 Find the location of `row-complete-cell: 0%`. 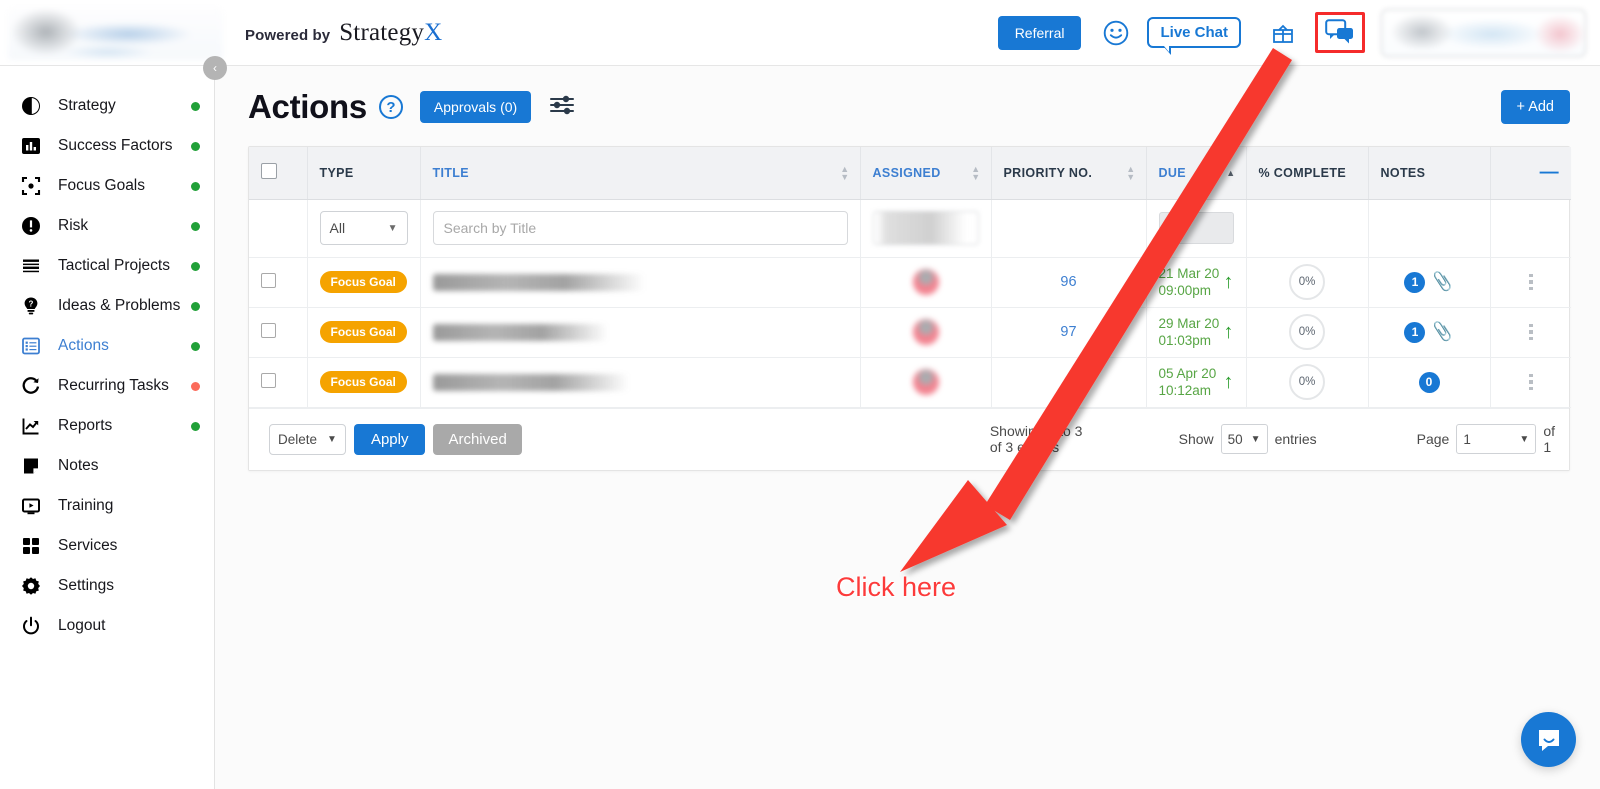

row-complete-cell: 0% is located at coordinates (1307, 382).